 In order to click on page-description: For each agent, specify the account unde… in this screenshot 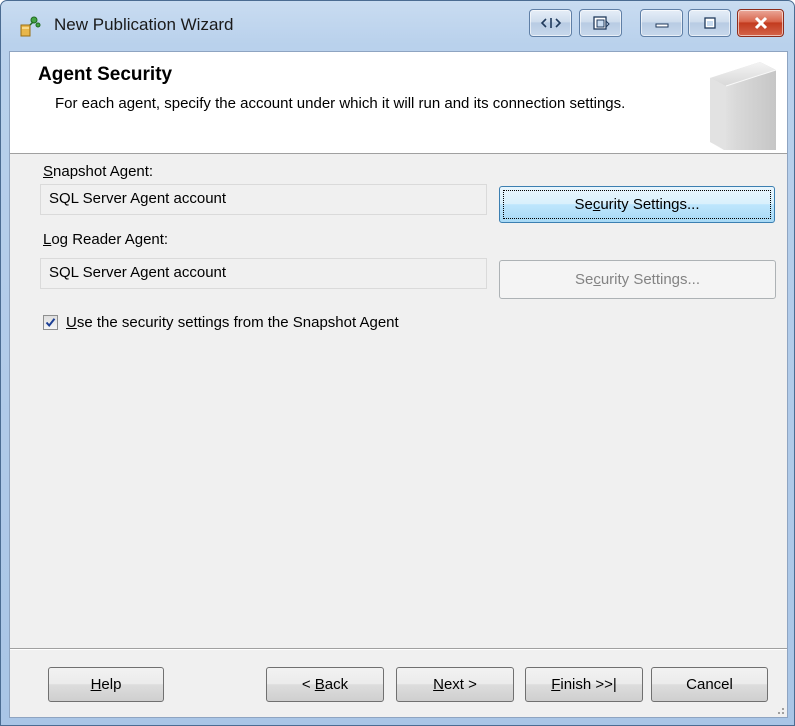, I will do `click(340, 103)`.